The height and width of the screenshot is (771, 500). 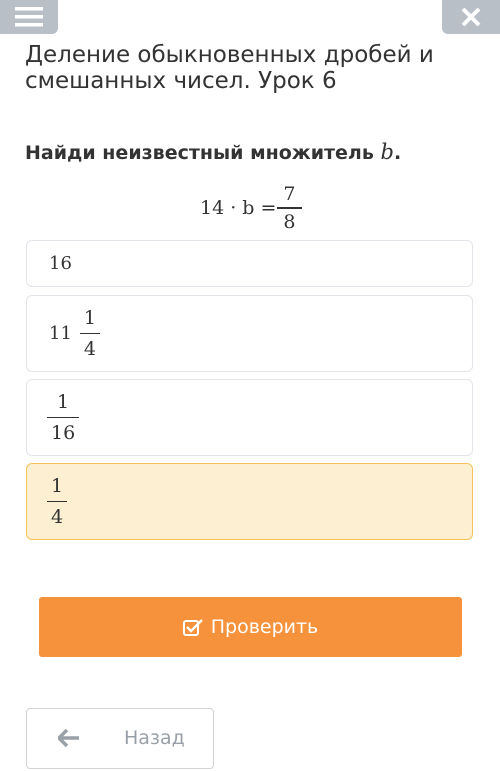 What do you see at coordinates (120, 738) in the screenshot?
I see `back-button: Назад` at bounding box center [120, 738].